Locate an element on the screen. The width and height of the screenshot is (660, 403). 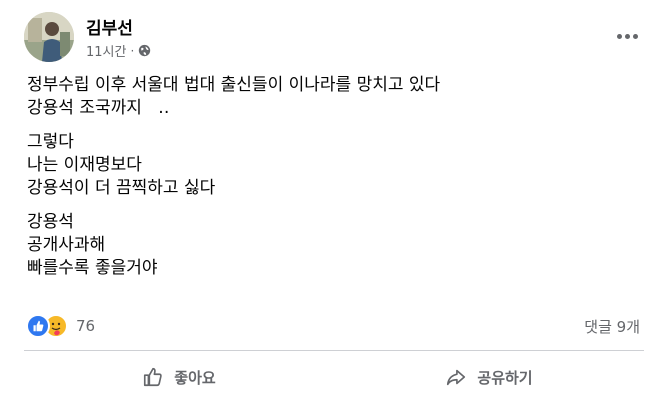
avatar-image is located at coordinates (49, 37).